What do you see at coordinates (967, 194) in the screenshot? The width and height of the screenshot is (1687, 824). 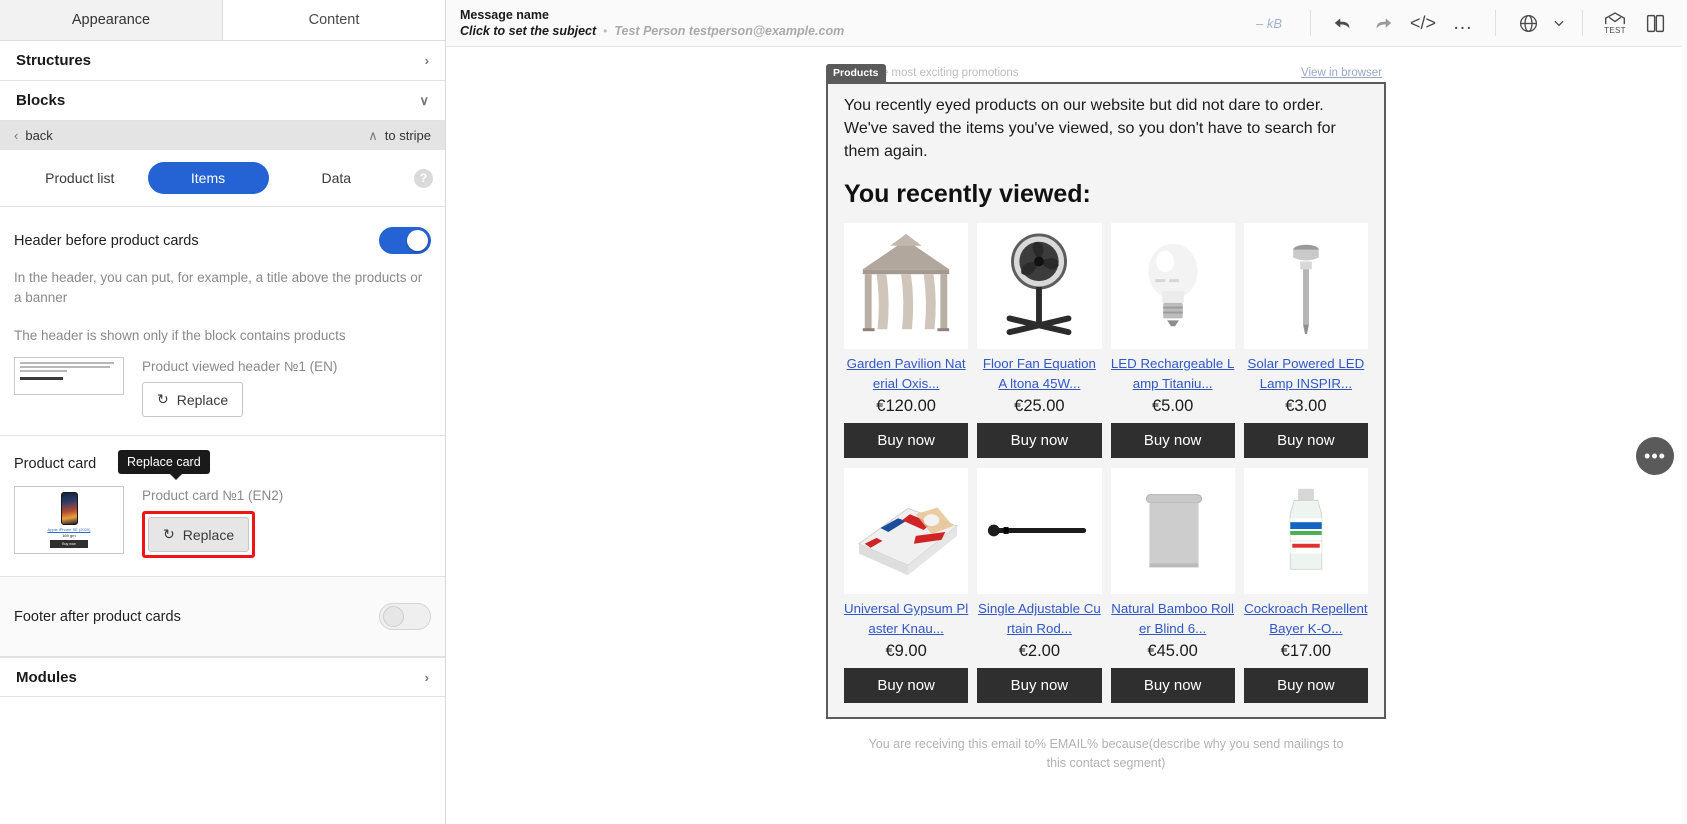 I see `headline-text: You recently viewed:` at bounding box center [967, 194].